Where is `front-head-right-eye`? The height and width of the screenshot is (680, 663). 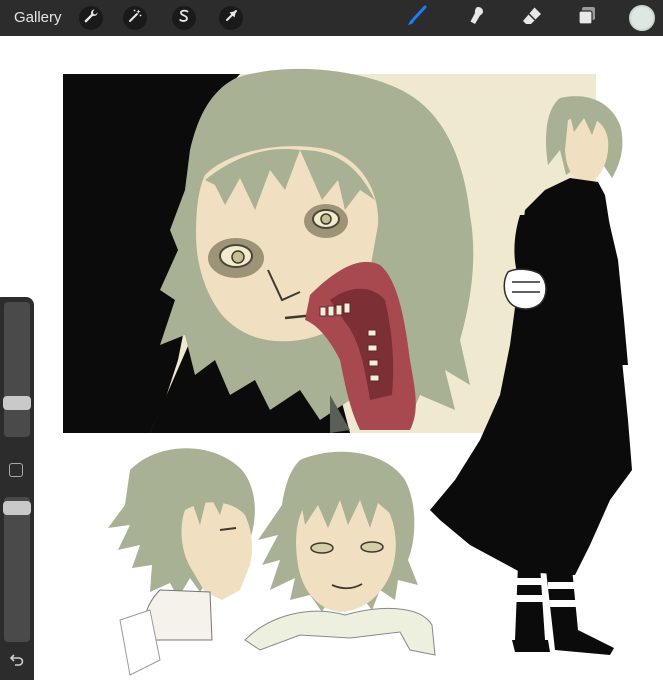
front-head-right-eye is located at coordinates (372, 547).